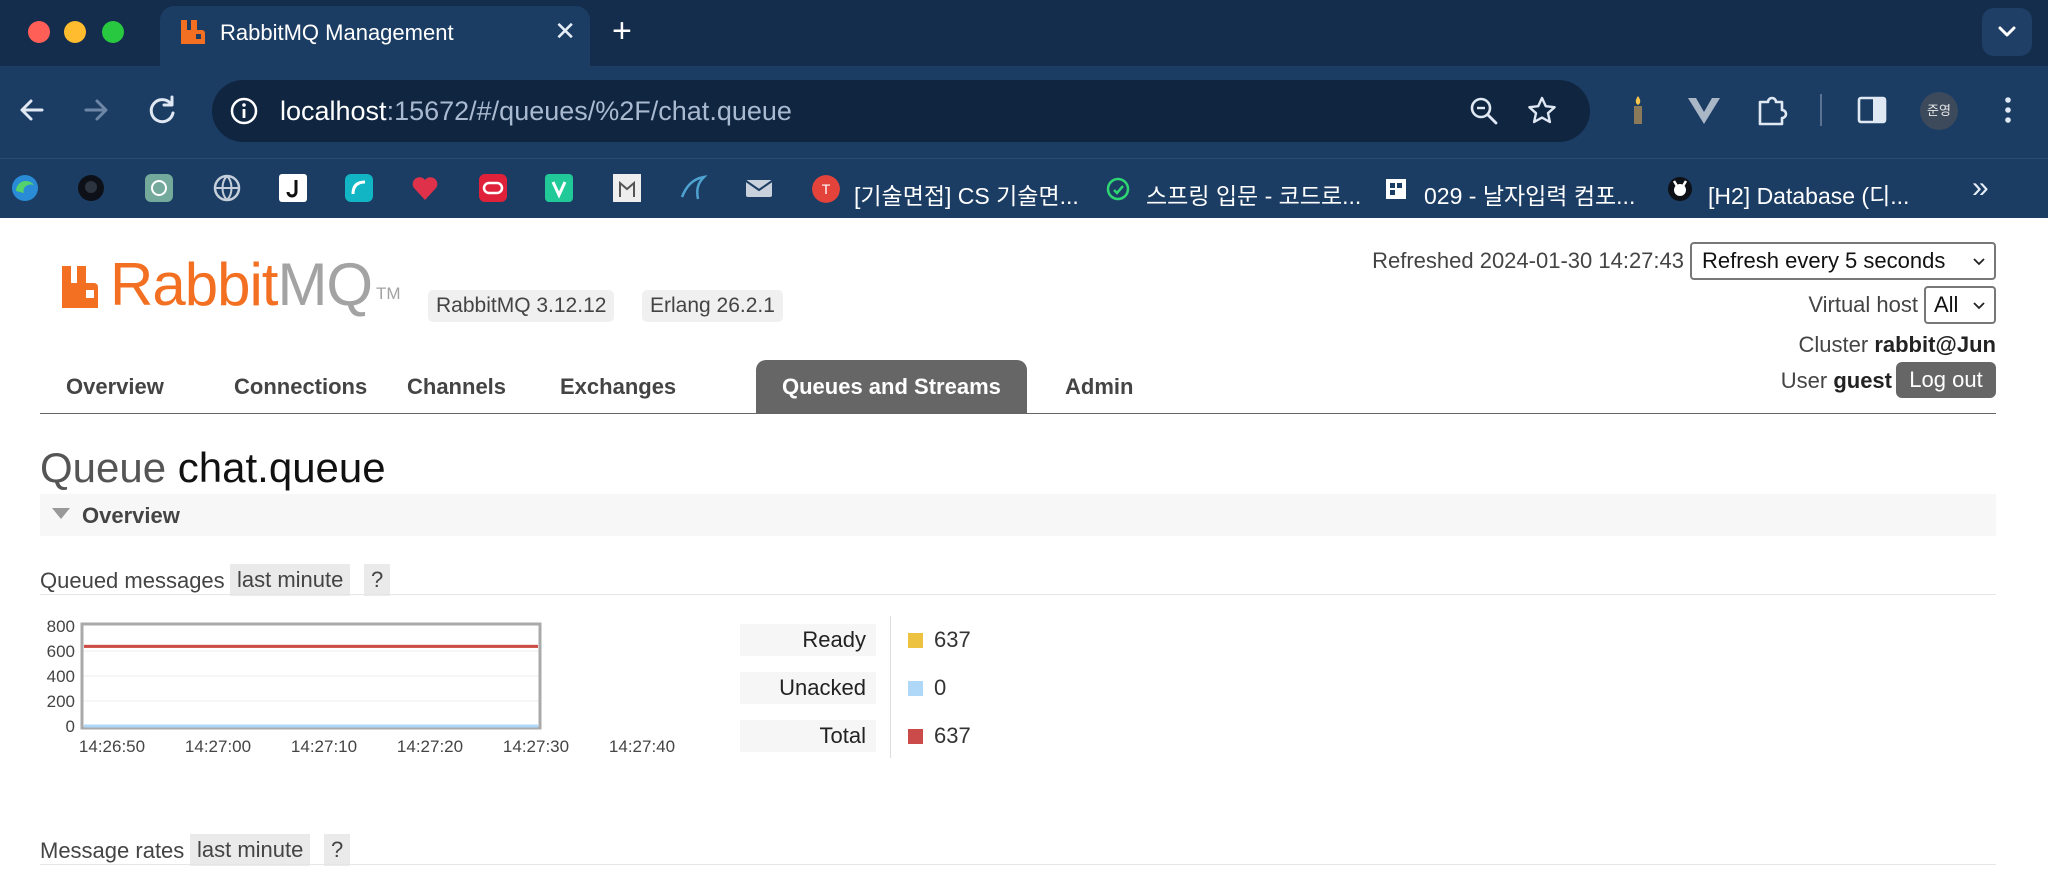  I want to click on more-bookmarks-chevron-icon: », so click(1980, 188).